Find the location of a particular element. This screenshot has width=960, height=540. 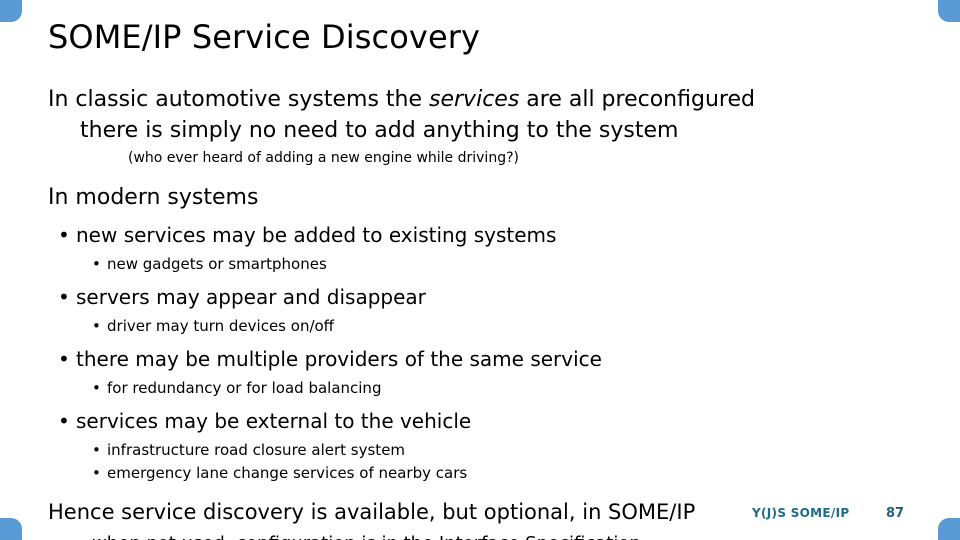

list-item-label: infrastructure road closure alert system is located at coordinates (256, 450).